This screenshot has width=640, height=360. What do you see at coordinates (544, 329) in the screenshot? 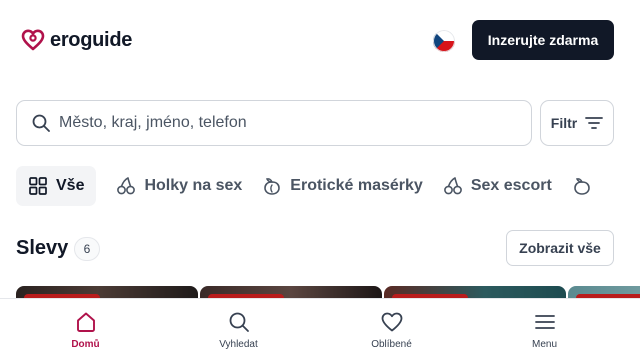
I see `nav-menu: Menu` at bounding box center [544, 329].